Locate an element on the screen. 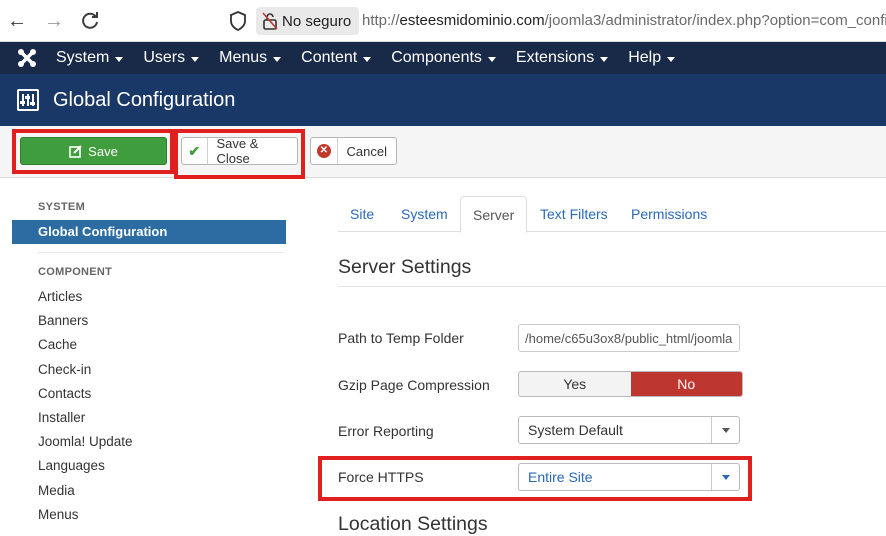 This screenshot has height=536, width=886. menu-label: Users is located at coordinates (164, 57).